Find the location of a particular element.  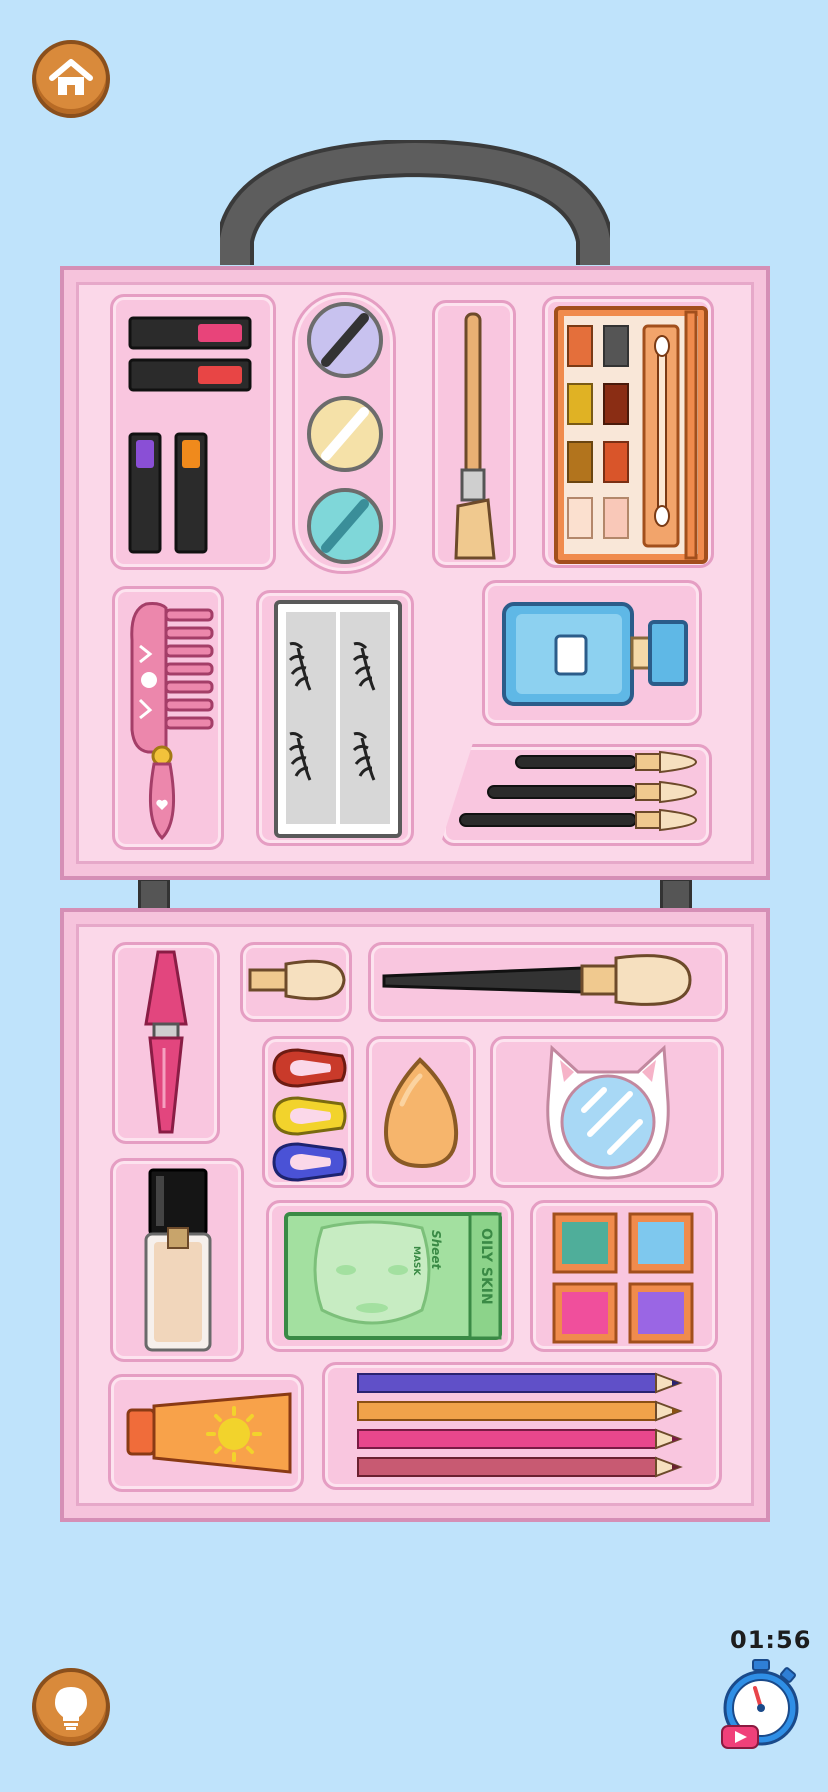

timer-text: 01:56 is located at coordinates (771, 1640).